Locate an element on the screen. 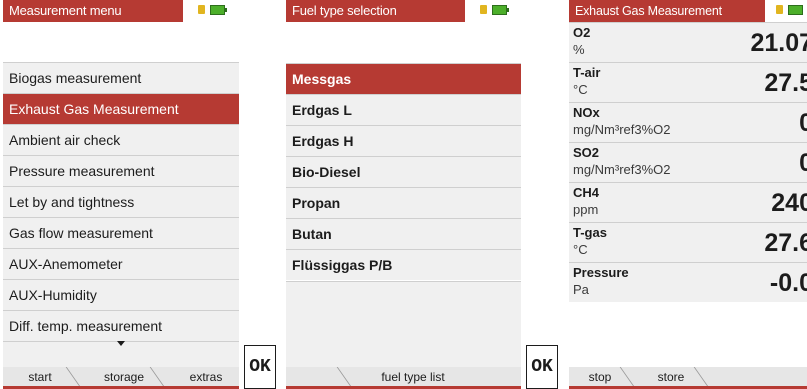  measurement-row: O2% 21.07 is located at coordinates (688, 42).